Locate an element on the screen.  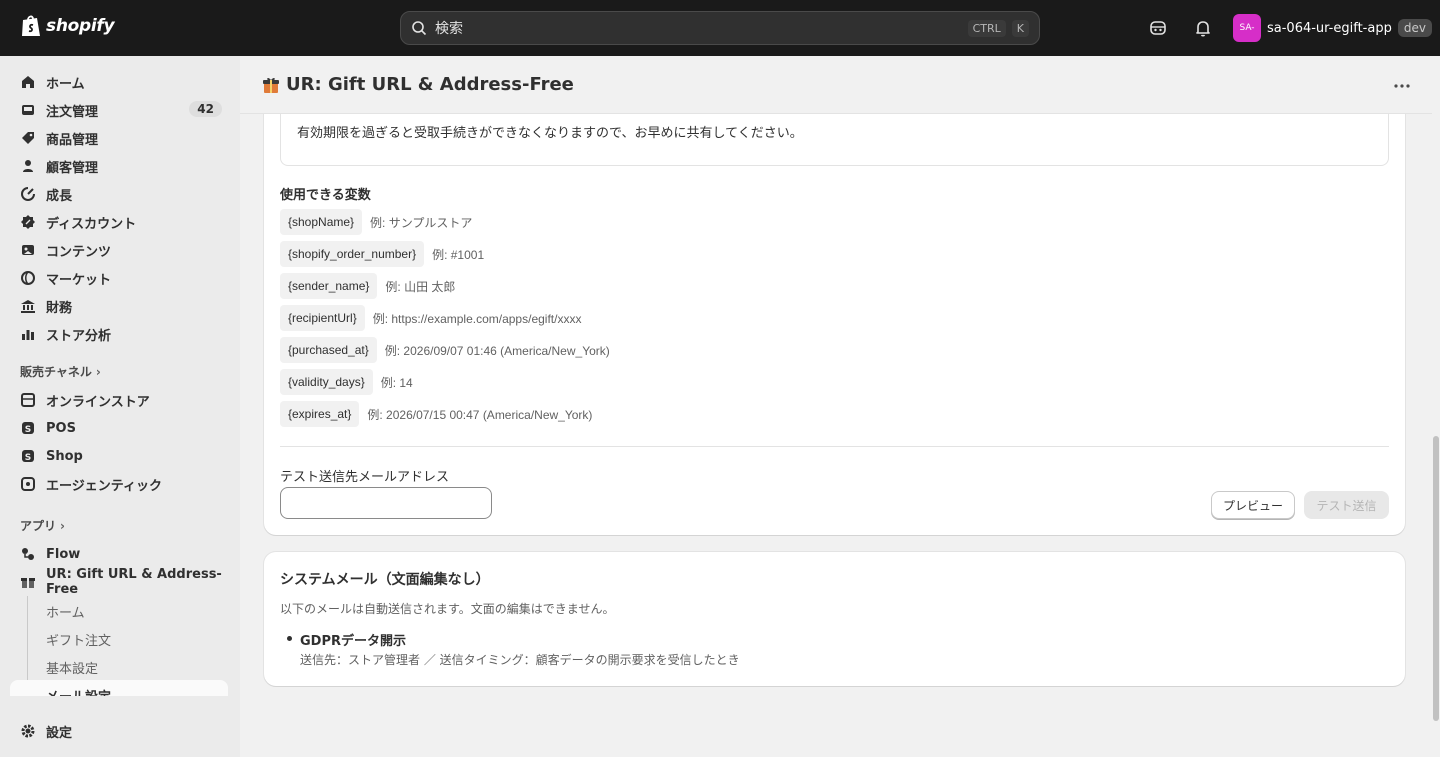
search-input: 検索 is located at coordinates (698, 28).